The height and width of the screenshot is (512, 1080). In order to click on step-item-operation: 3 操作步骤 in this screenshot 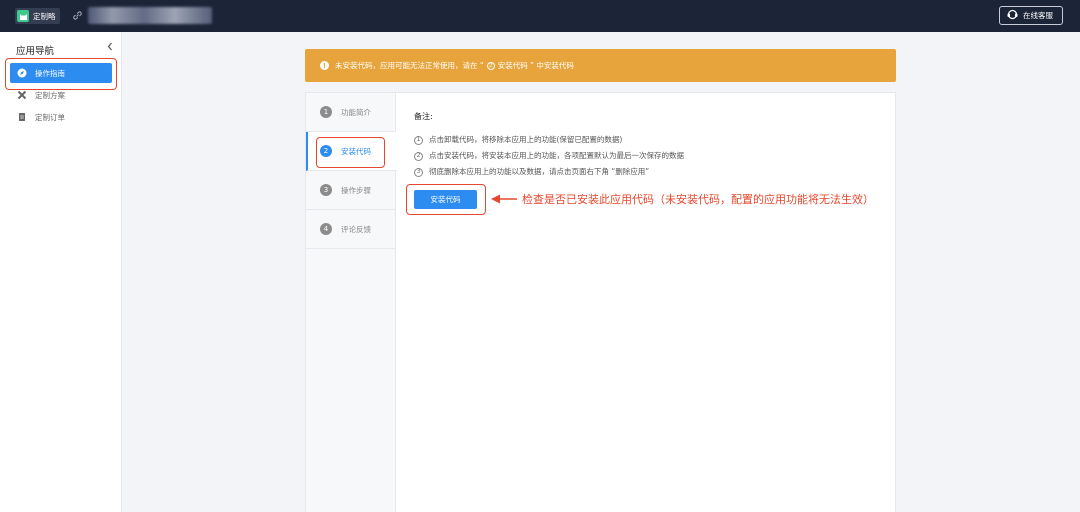, I will do `click(351, 190)`.